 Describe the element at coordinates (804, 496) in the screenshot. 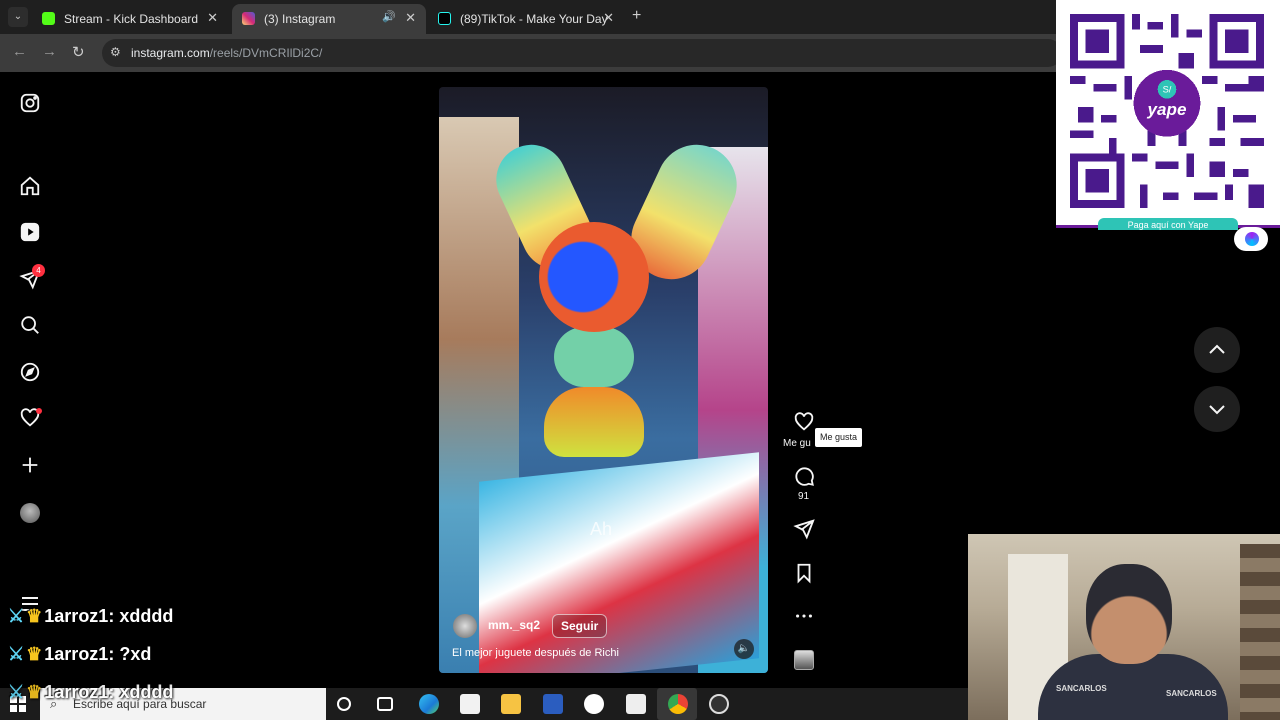

I see `comments-count: 91` at that location.